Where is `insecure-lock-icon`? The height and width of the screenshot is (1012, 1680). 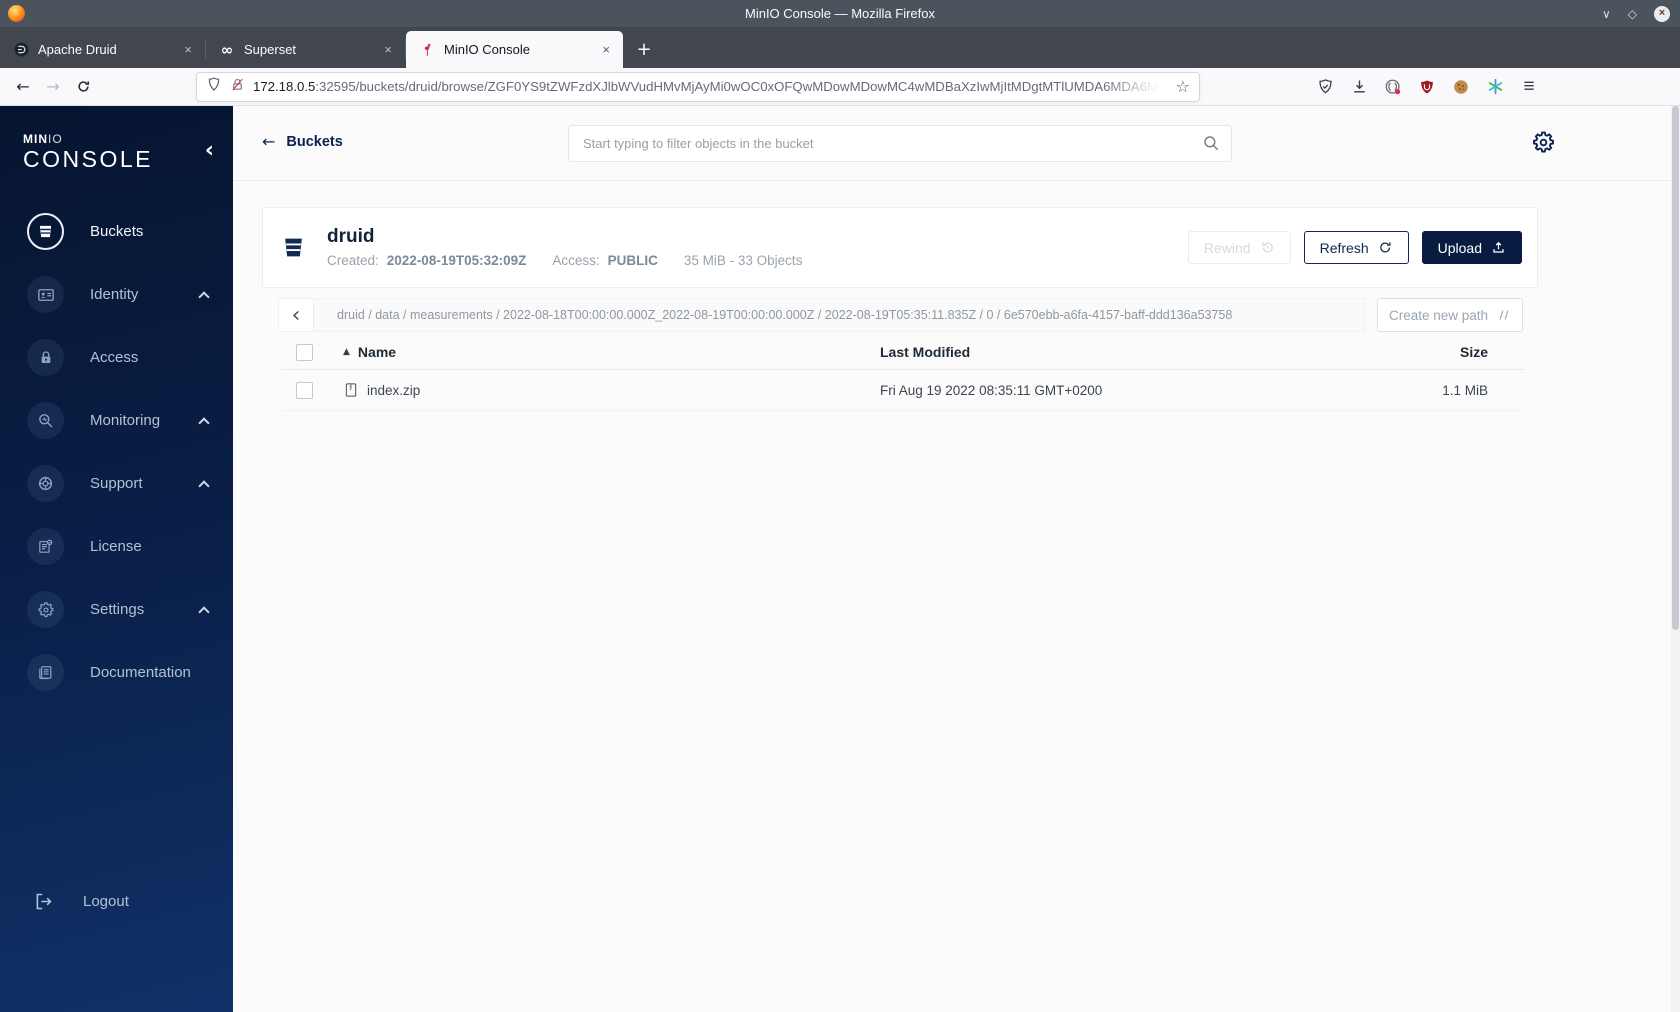 insecure-lock-icon is located at coordinates (237, 87).